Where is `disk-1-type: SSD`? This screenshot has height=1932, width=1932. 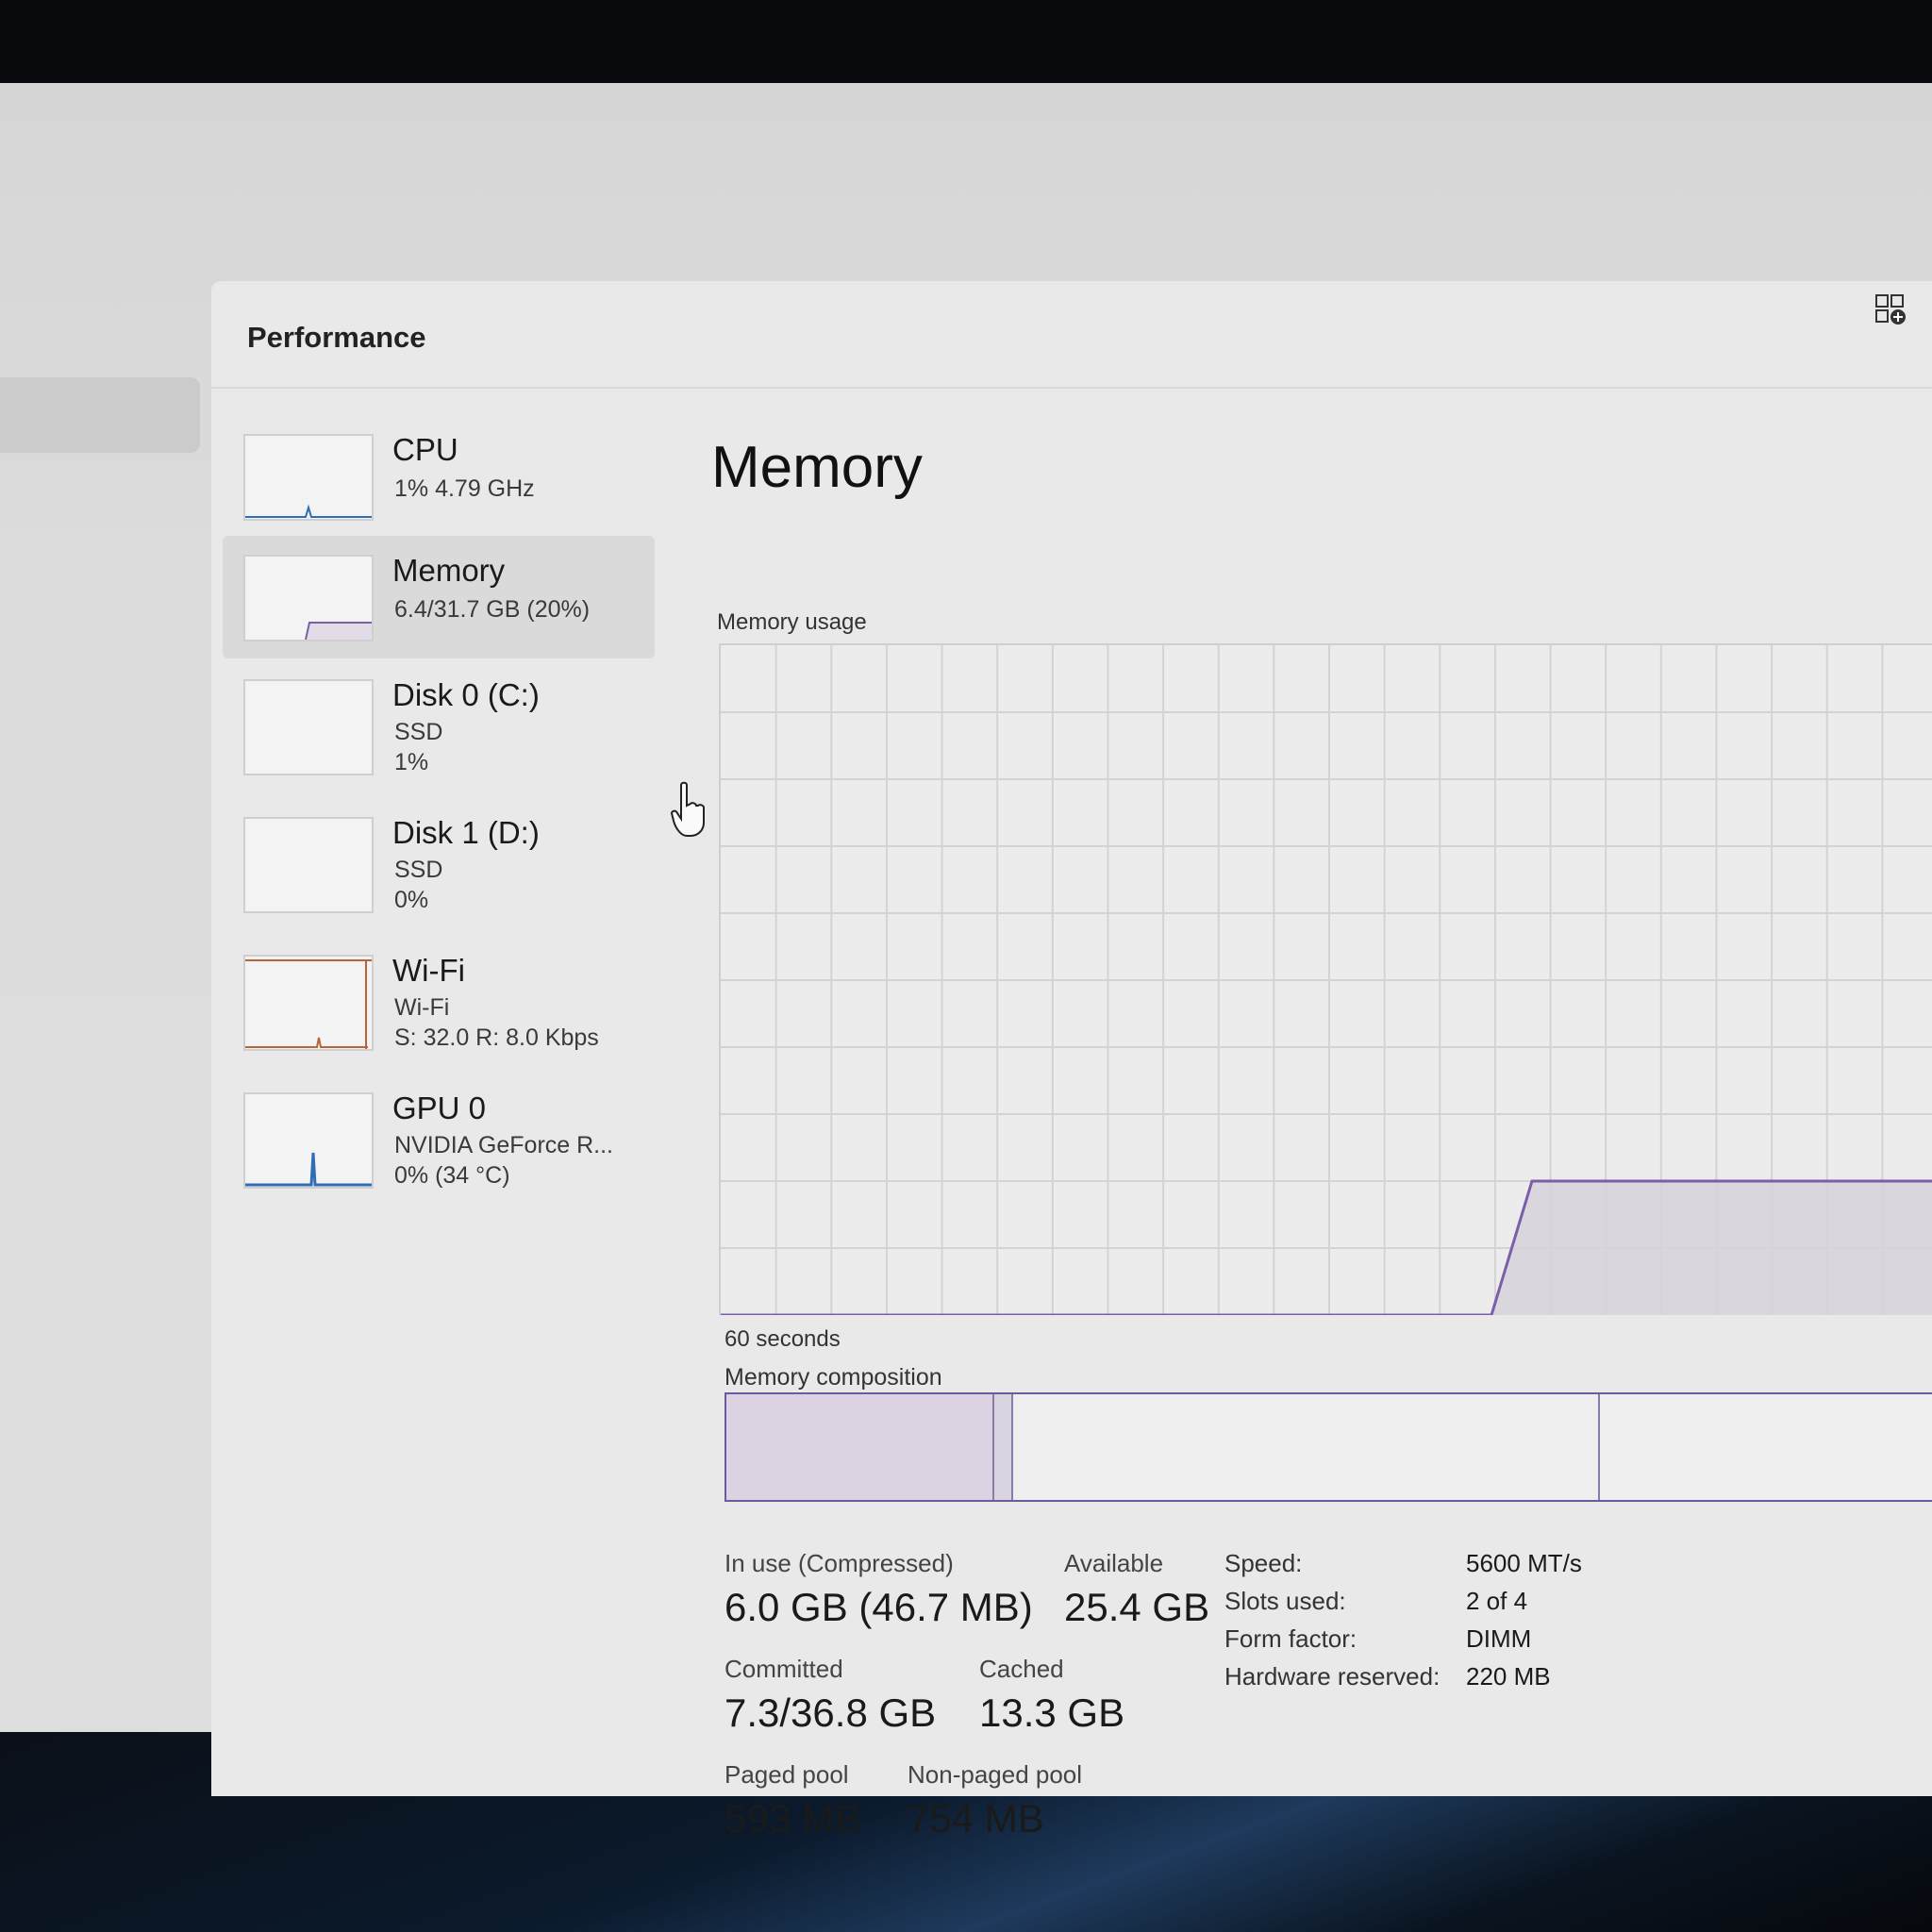
disk-1-type: SSD is located at coordinates (418, 870).